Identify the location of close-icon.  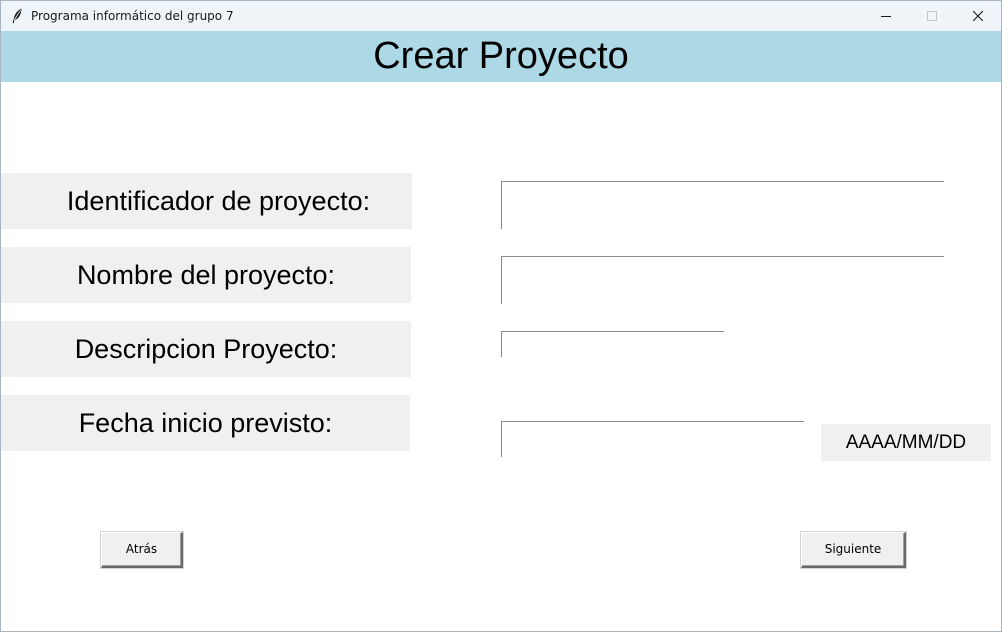
(978, 16).